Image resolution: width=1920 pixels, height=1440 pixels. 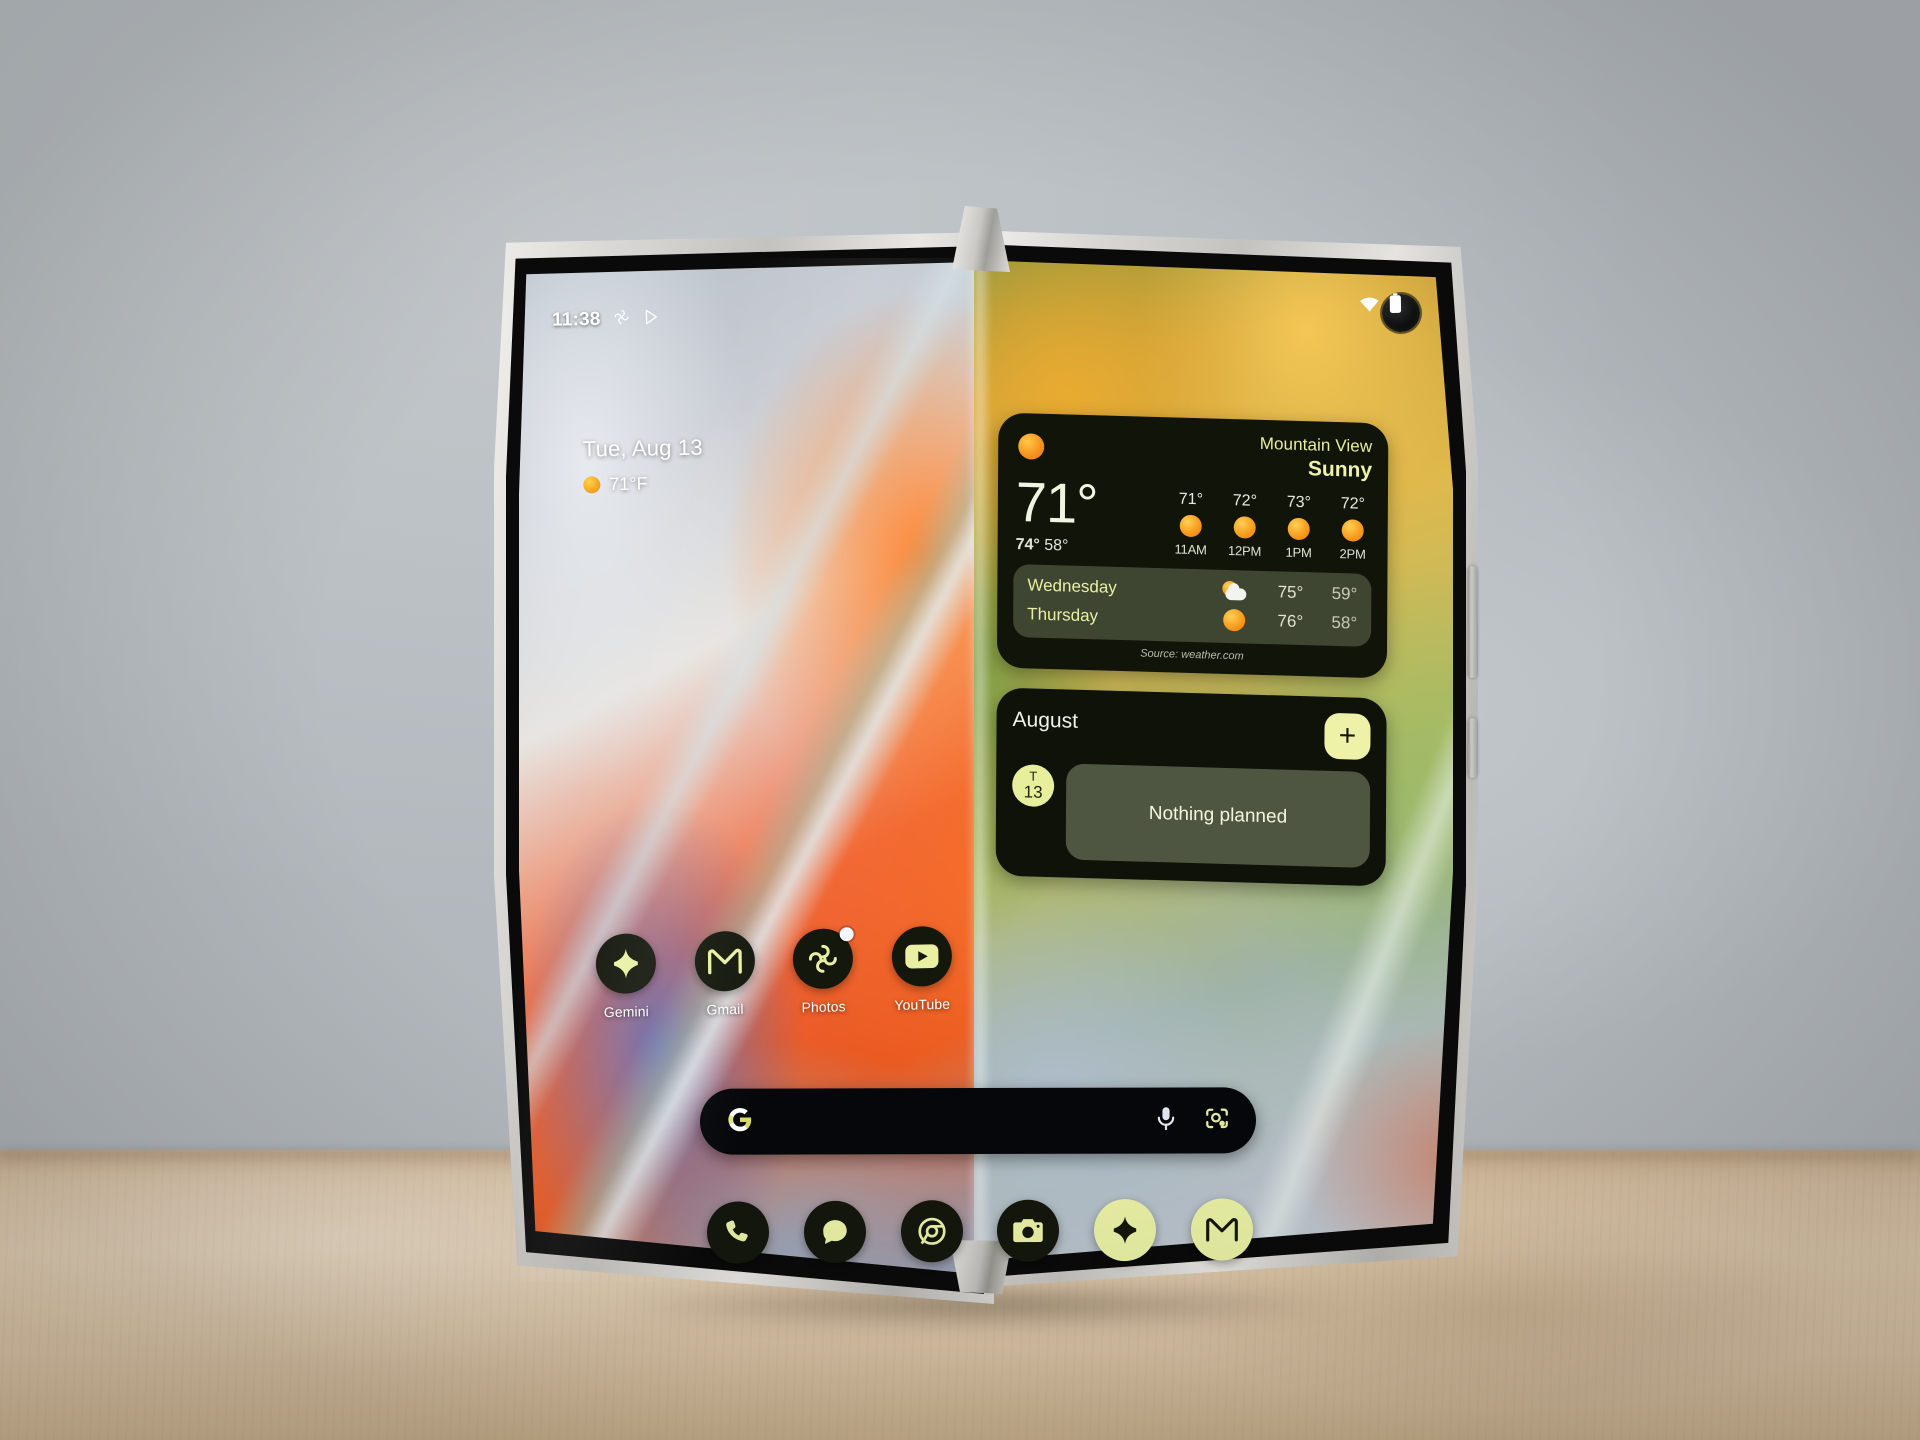 What do you see at coordinates (1056, 503) in the screenshot?
I see `weather-current-temp: 71°` at bounding box center [1056, 503].